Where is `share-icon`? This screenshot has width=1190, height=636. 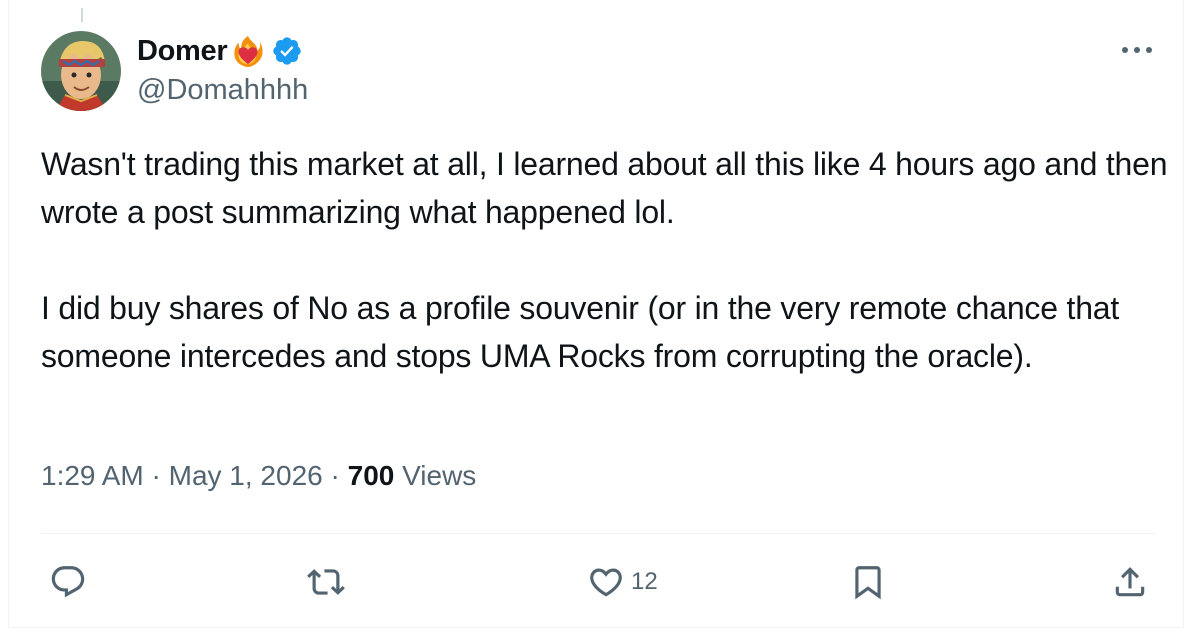 share-icon is located at coordinates (1130, 582).